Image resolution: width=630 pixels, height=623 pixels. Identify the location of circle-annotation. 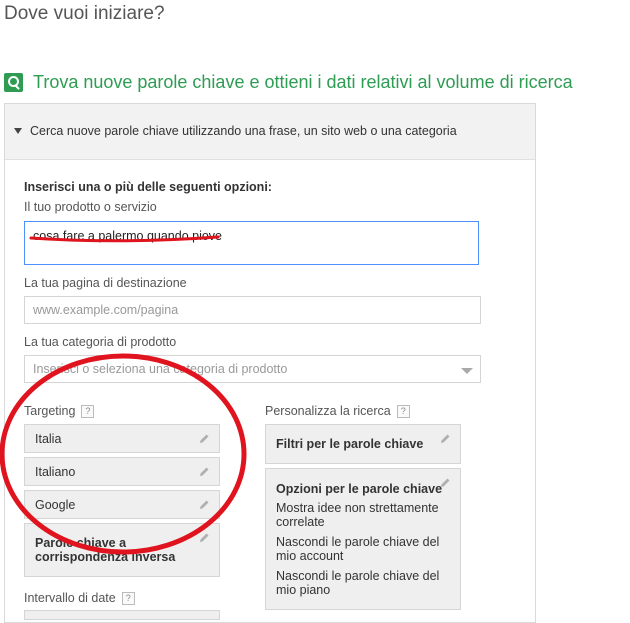
(123, 454).